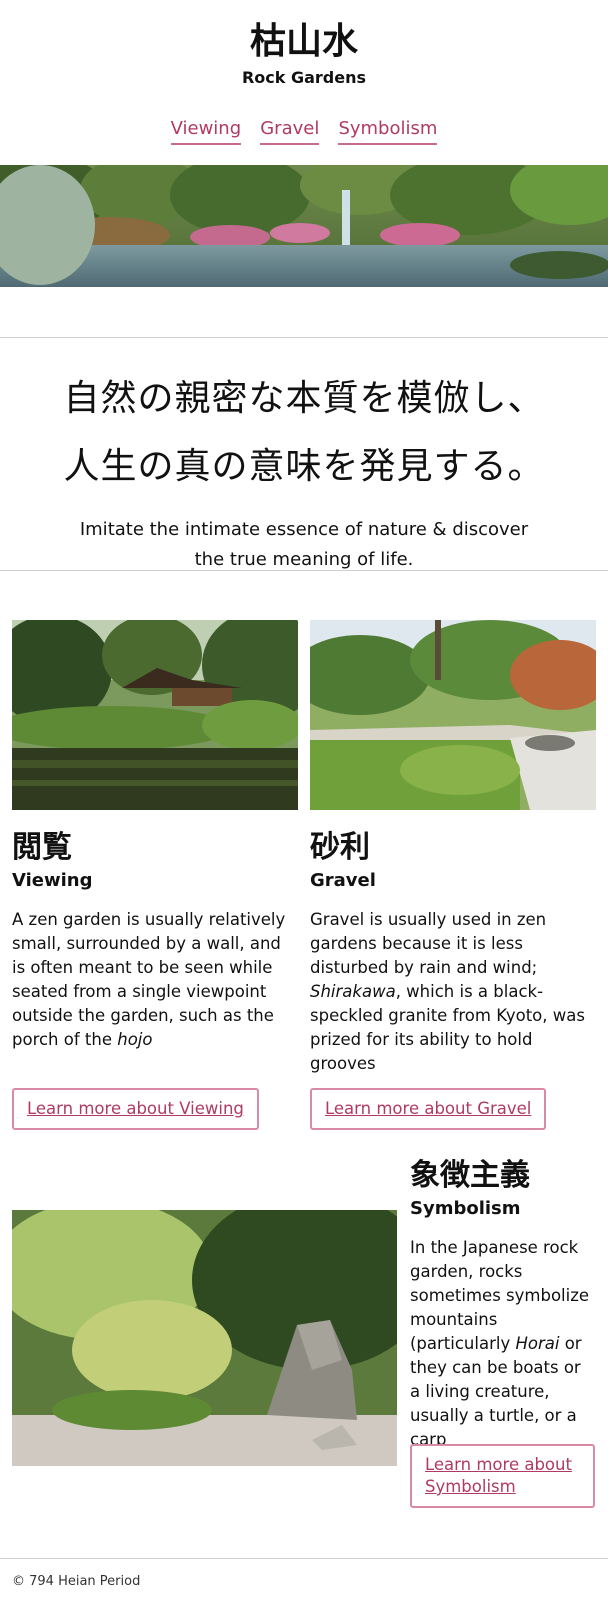 This screenshot has width=608, height=1611. I want to click on site-header: 枯山水 Rock Gardens, so click(304, 54).